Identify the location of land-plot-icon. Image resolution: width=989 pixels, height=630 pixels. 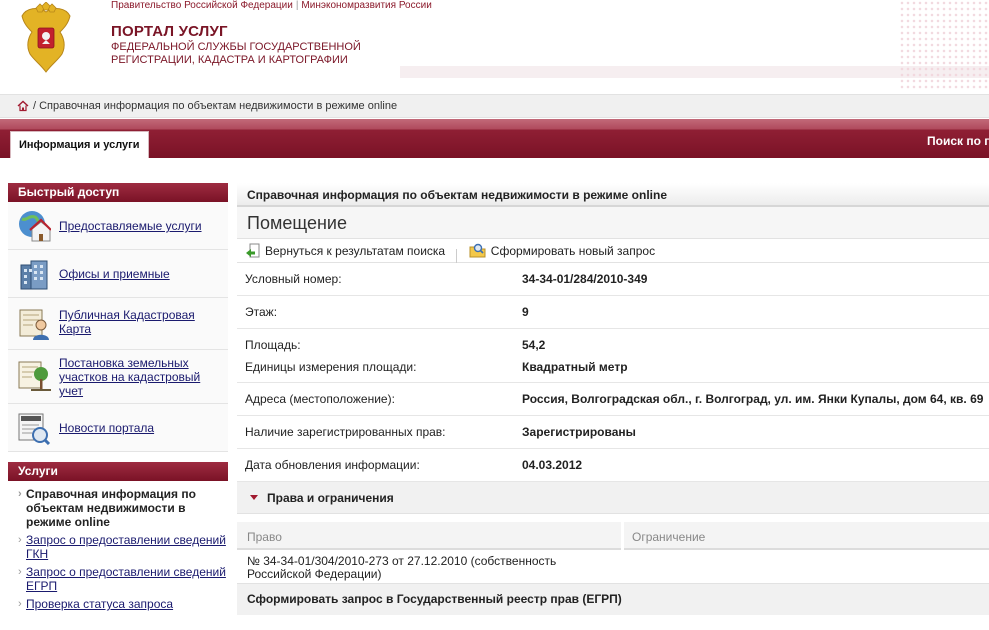
(34, 376).